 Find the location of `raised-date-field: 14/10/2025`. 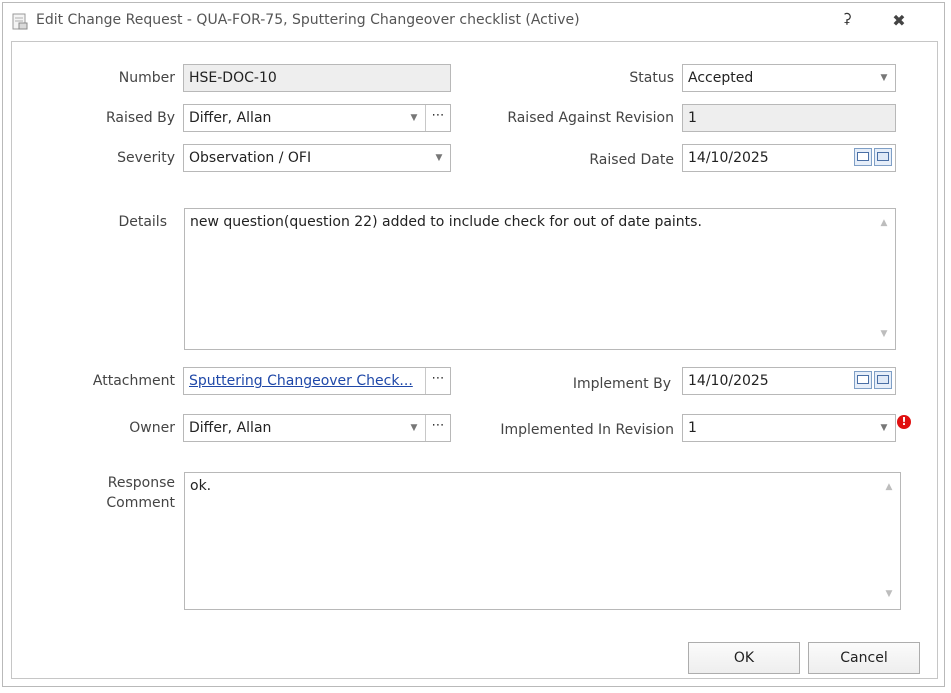

raised-date-field: 14/10/2025 is located at coordinates (789, 158).